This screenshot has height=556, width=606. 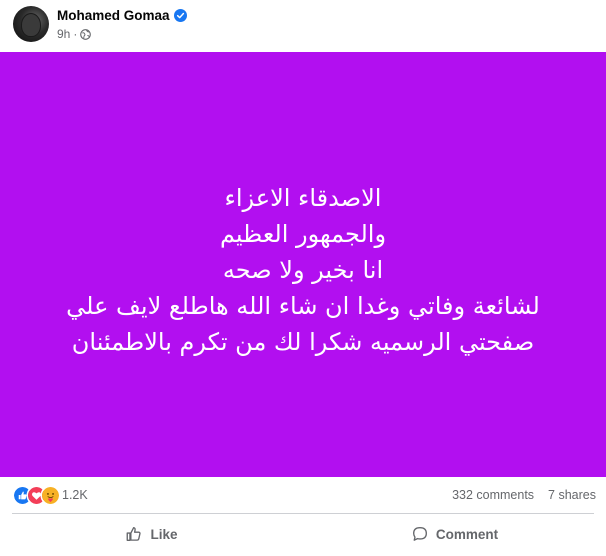 What do you see at coordinates (86, 34) in the screenshot?
I see `globe-icon` at bounding box center [86, 34].